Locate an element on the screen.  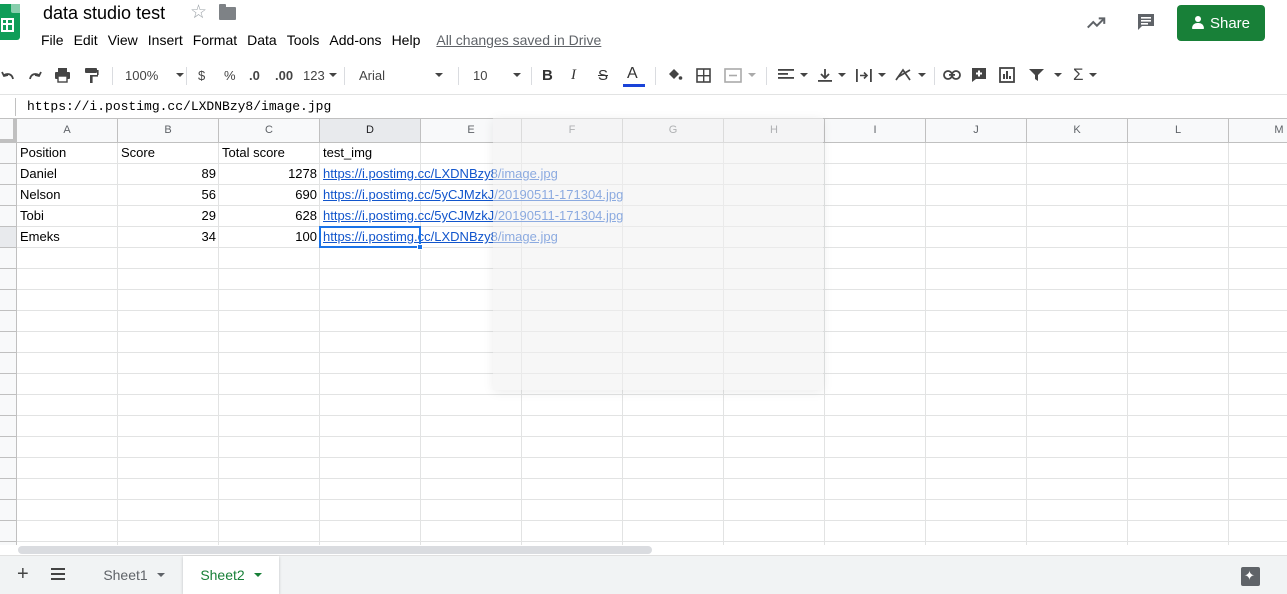
document-title: data studio test is located at coordinates (104, 13).